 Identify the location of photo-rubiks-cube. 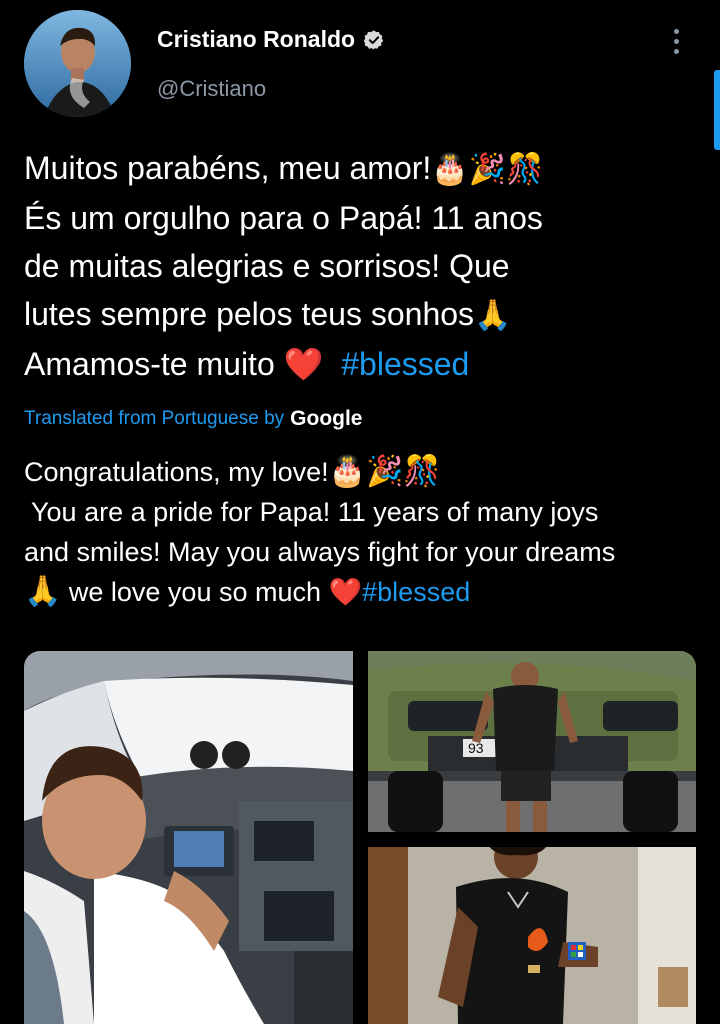
(532, 935).